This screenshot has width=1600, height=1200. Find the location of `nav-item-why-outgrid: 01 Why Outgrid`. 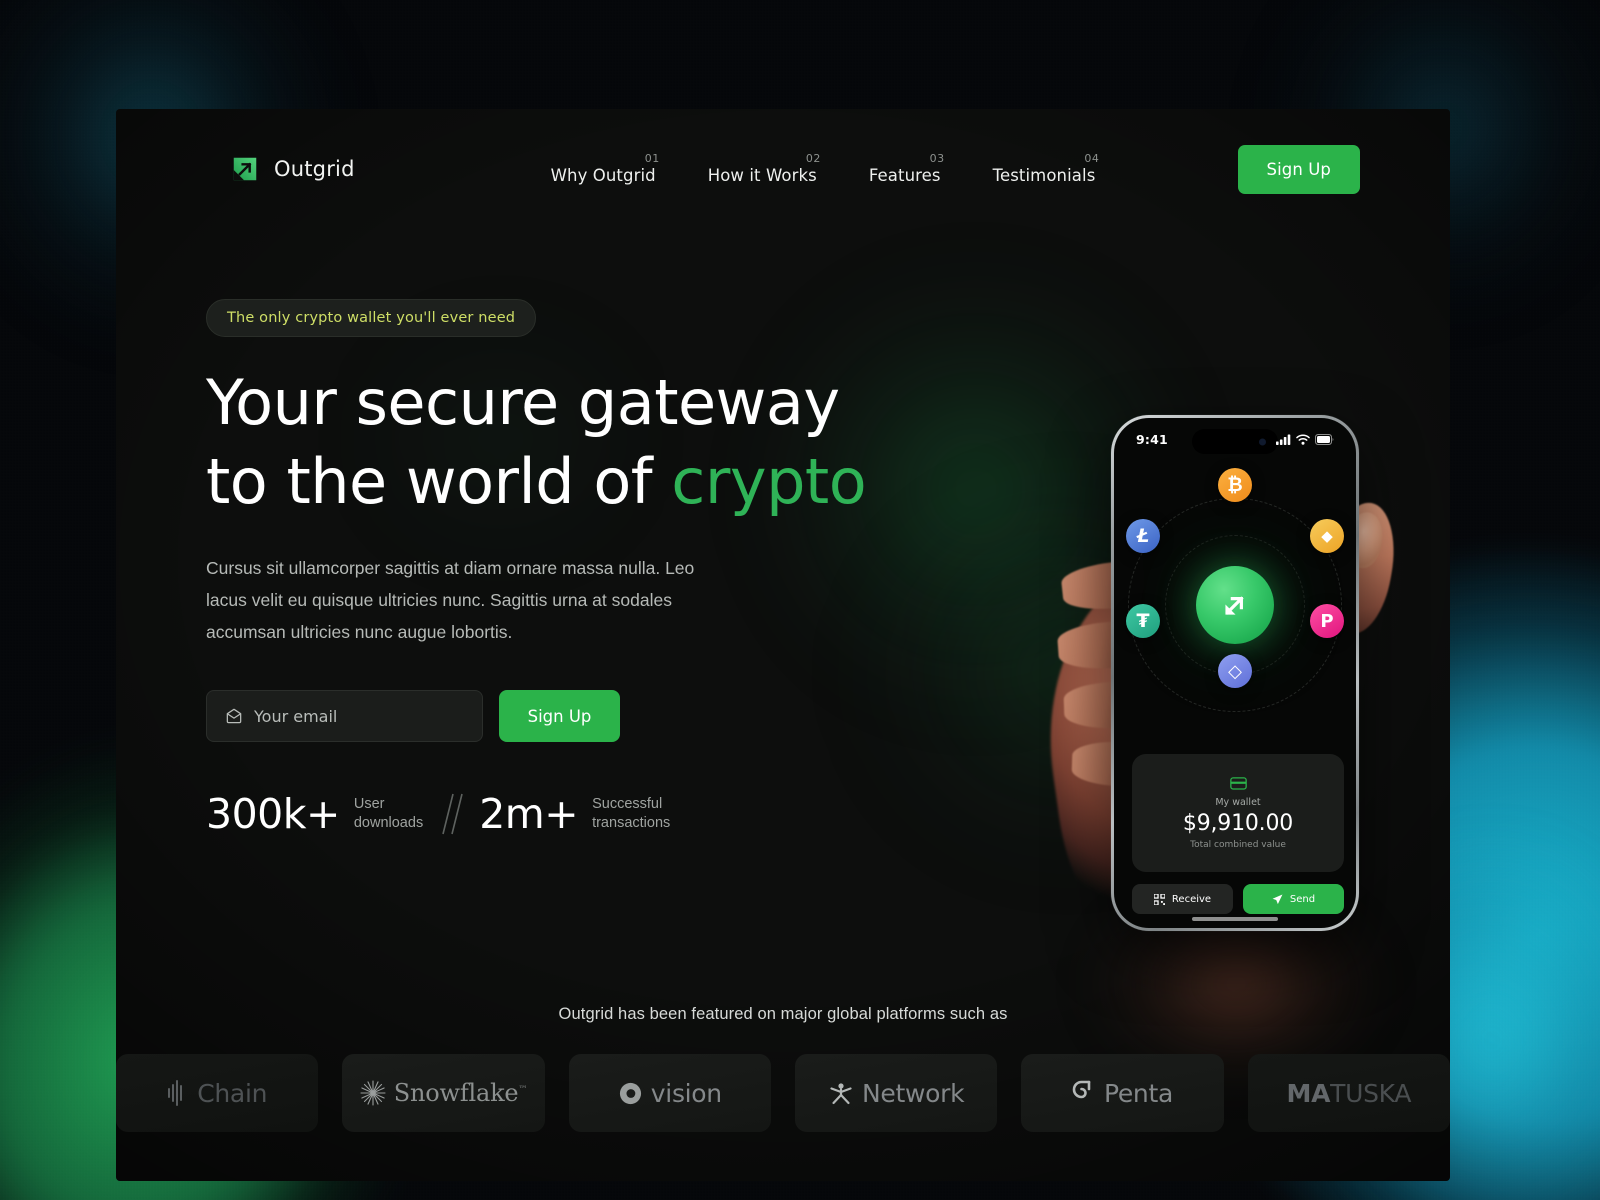

nav-item-why-outgrid: 01 Why Outgrid is located at coordinates (605, 169).